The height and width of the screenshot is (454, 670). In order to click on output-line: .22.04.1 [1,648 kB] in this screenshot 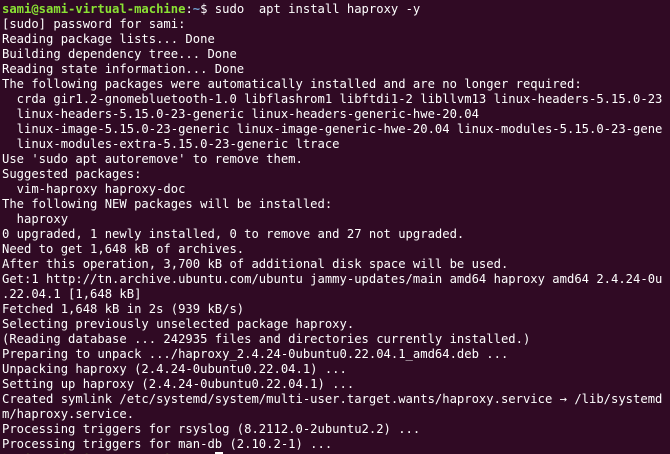, I will do `click(72, 294)`.